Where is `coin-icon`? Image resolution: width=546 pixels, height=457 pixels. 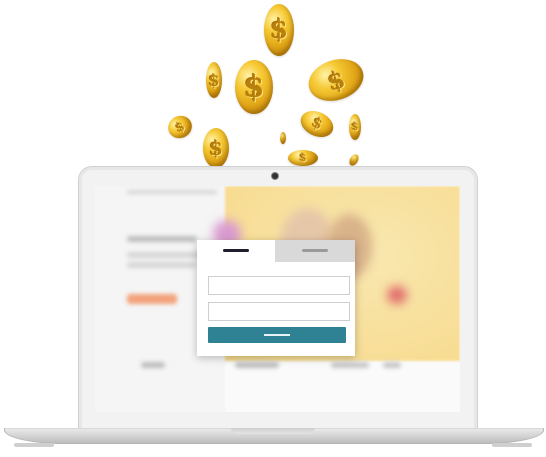
coin-icon is located at coordinates (283, 138).